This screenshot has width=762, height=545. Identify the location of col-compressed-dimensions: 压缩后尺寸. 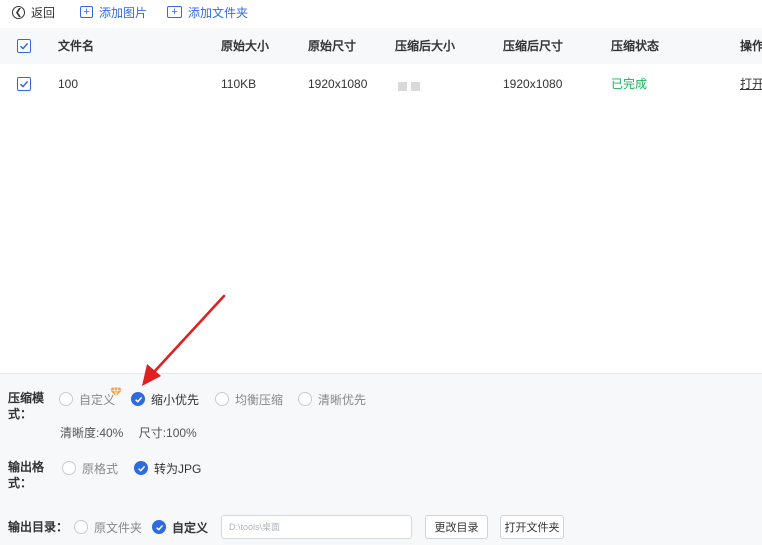
(533, 46).